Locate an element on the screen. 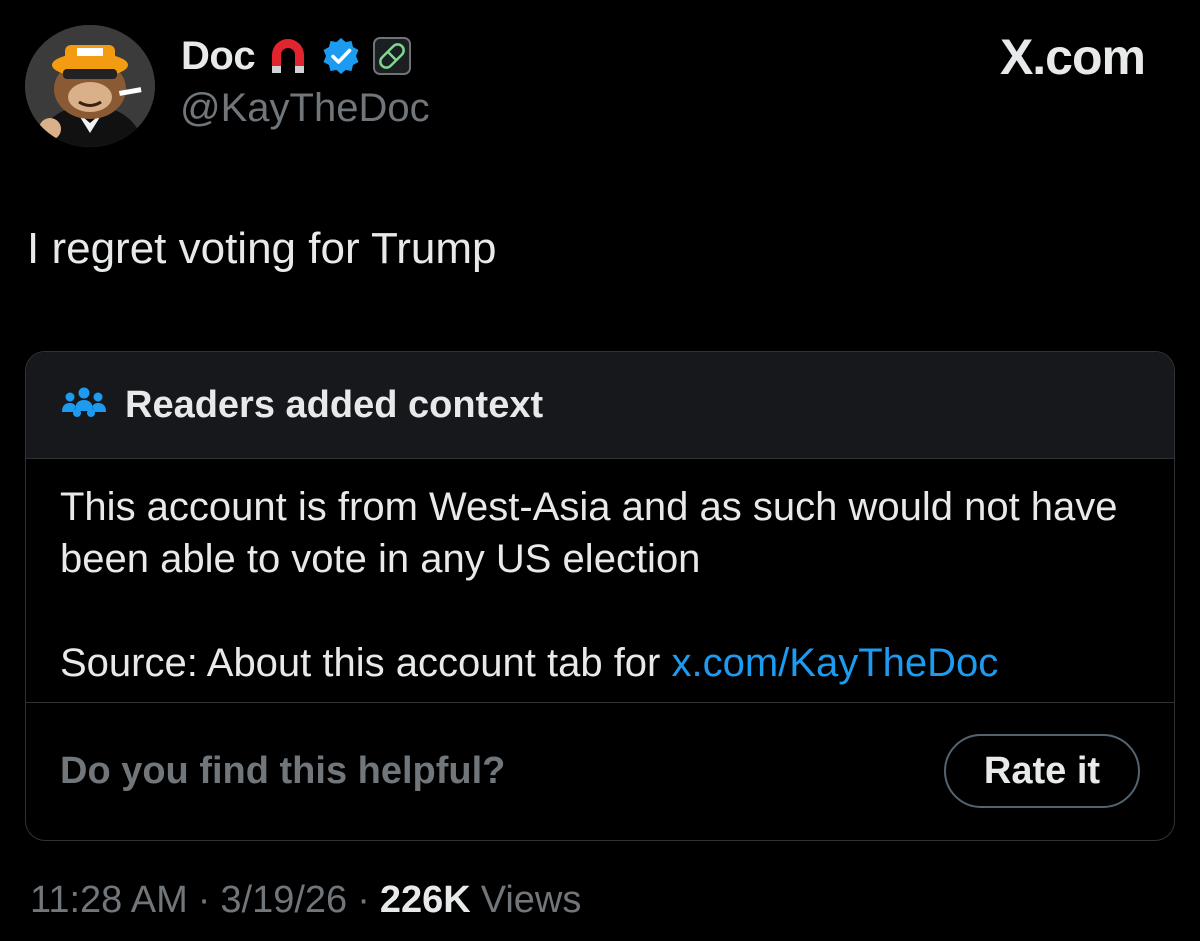  magnet-icon is located at coordinates (288, 56).